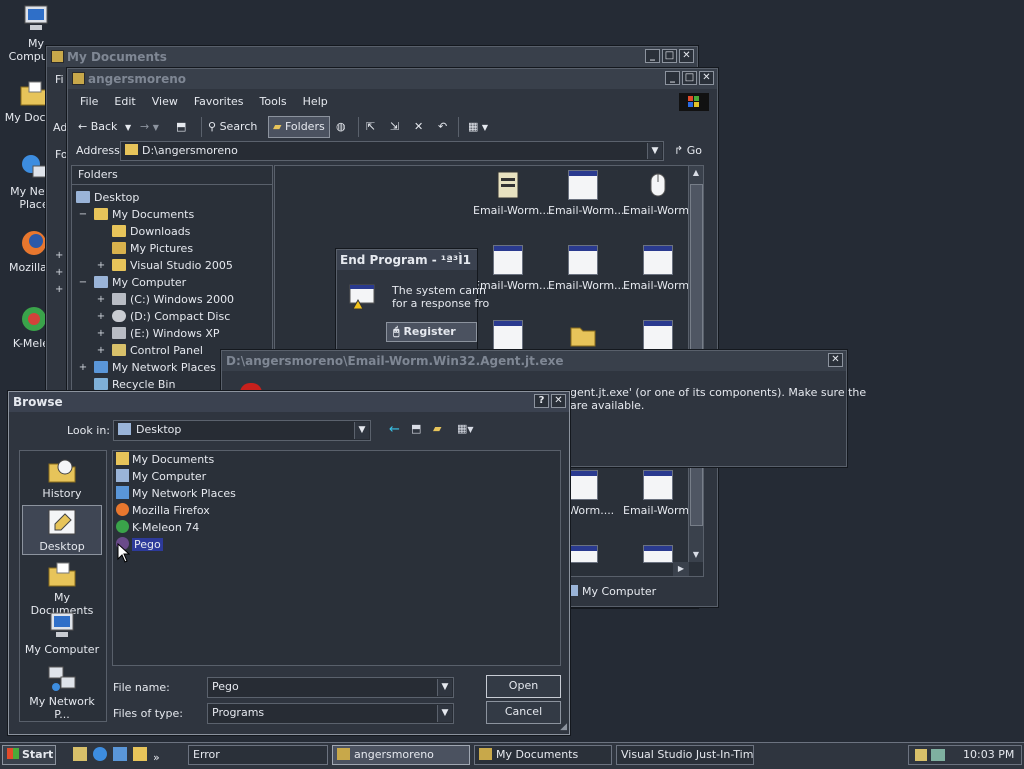  I want to click on list-item: My Network Places, so click(176, 493).